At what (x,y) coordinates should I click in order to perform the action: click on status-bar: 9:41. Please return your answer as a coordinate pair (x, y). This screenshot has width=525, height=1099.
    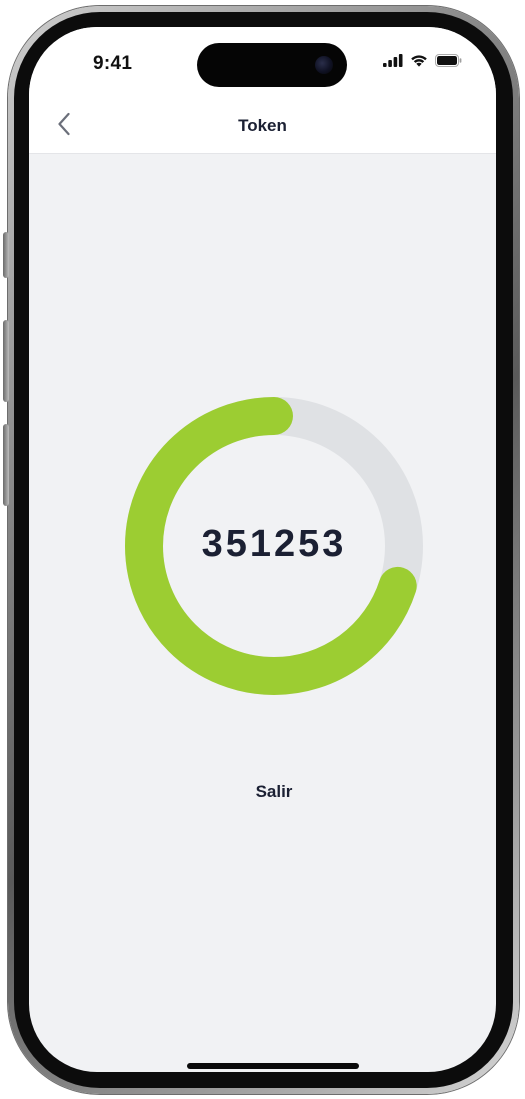
    Looking at the image, I should click on (262, 63).